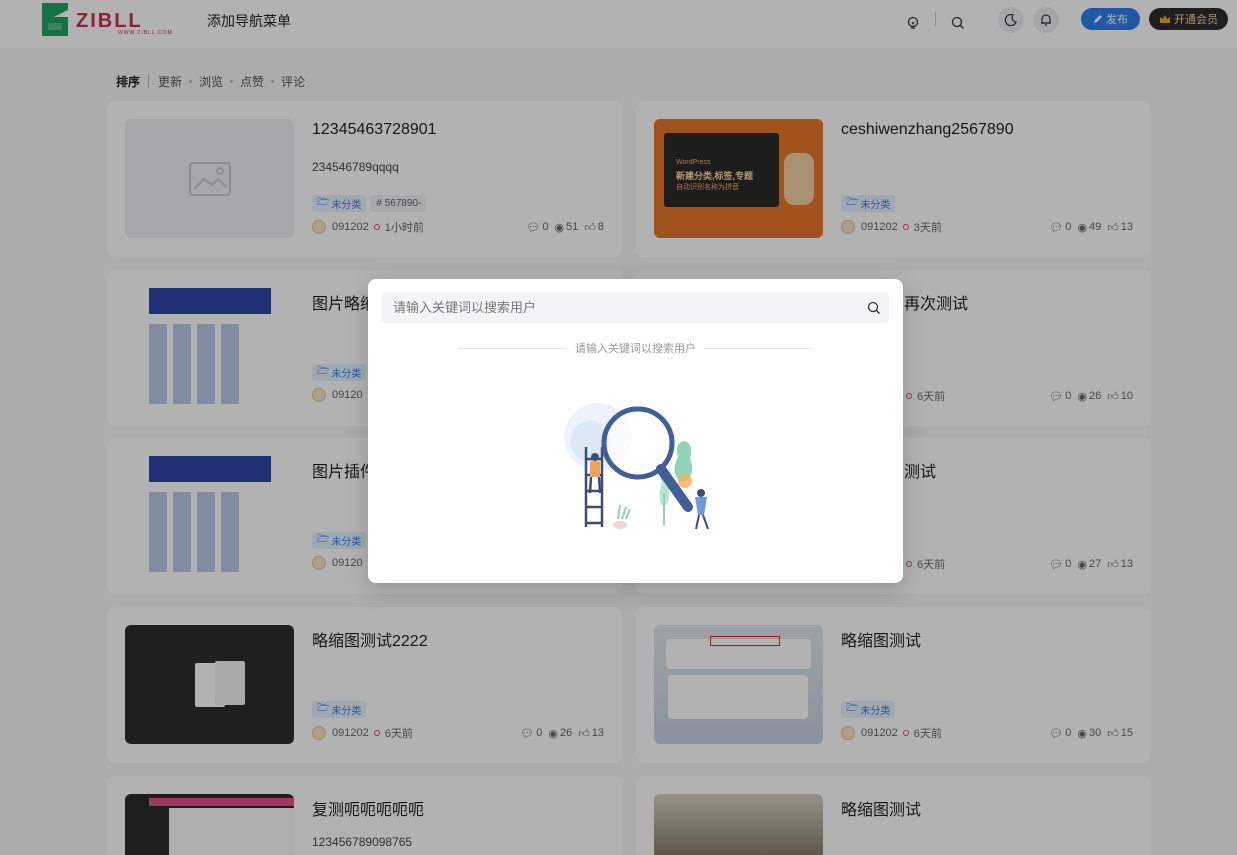  I want to click on hint-text: 请输入关键词以搜索用户, so click(635, 349).